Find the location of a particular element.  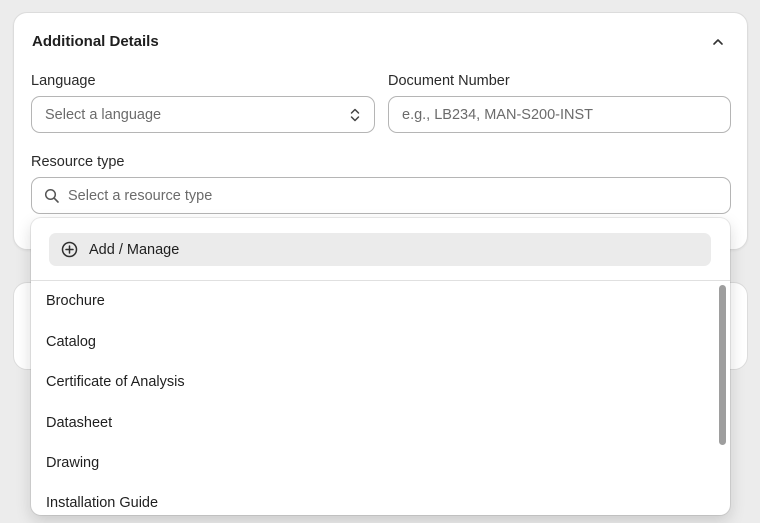

dropdown-divider is located at coordinates (380, 280).